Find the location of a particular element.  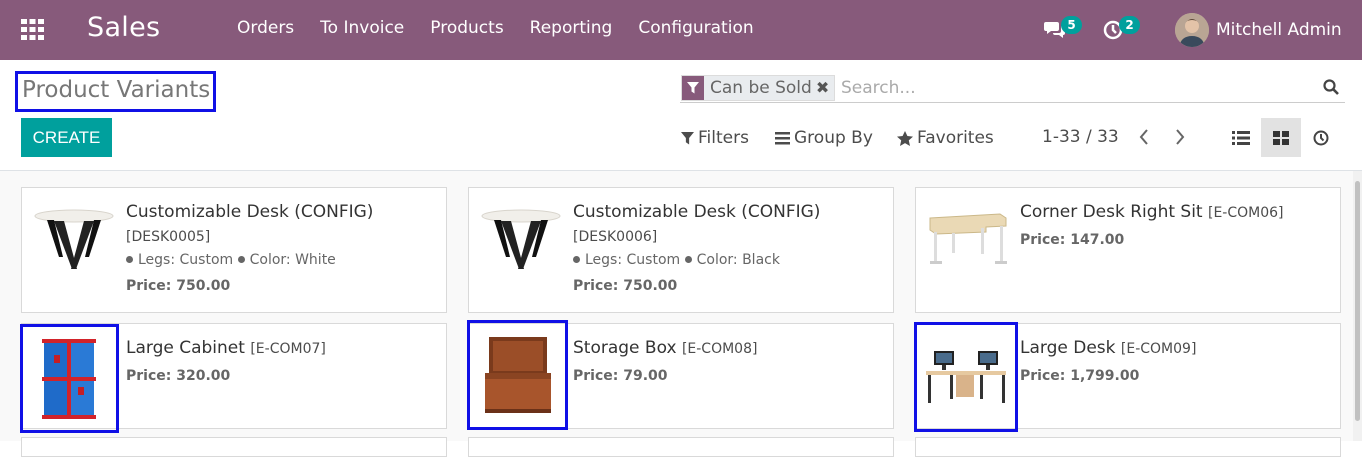

user-name: Mitchell Admin is located at coordinates (1279, 30).